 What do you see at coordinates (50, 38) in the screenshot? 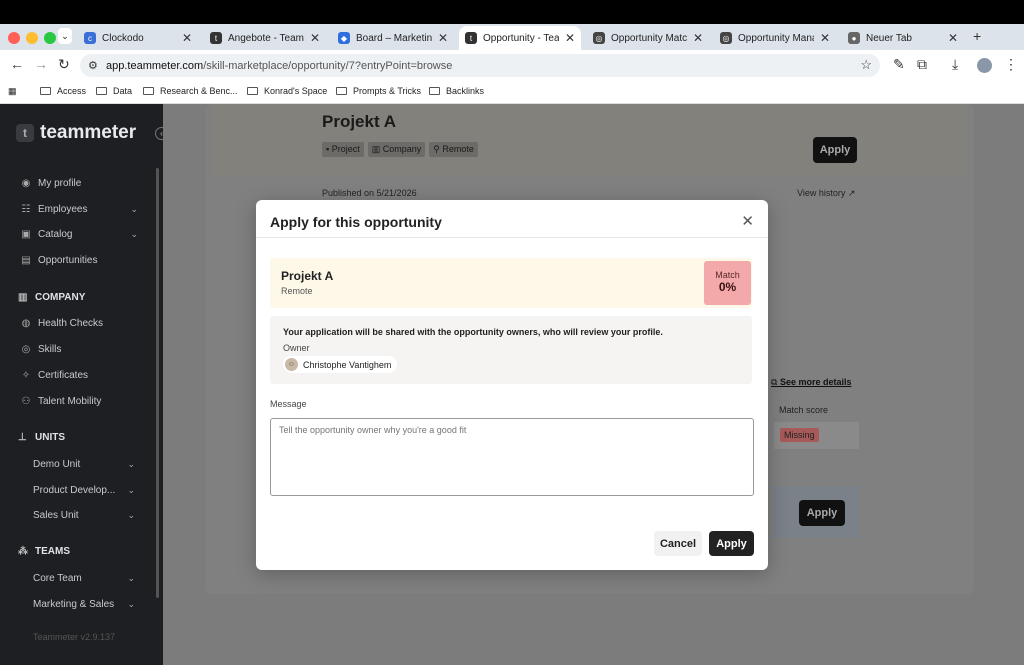
I see `maximize-window-icon` at bounding box center [50, 38].